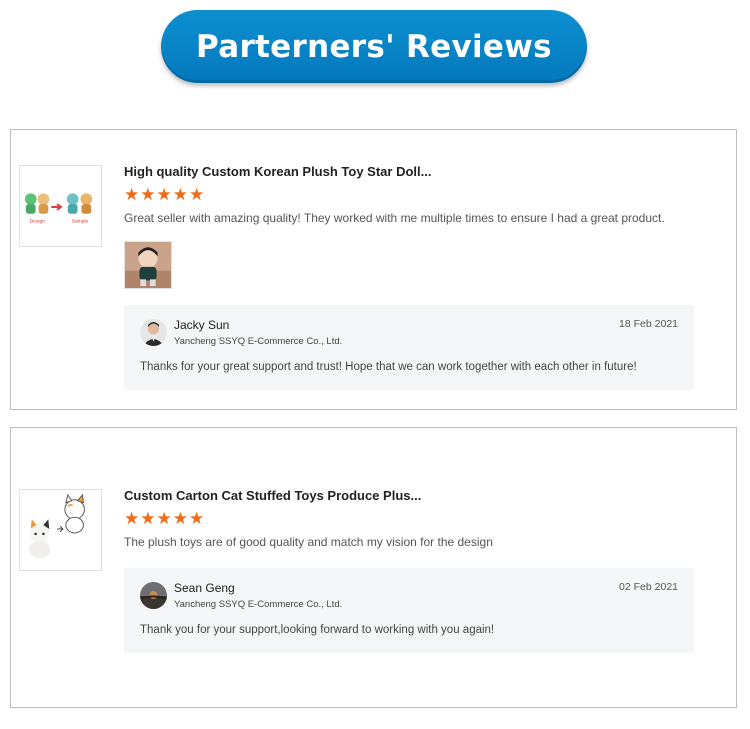 The width and height of the screenshot is (750, 729). I want to click on reviews-banner: Parterners' Reviews, so click(374, 46).